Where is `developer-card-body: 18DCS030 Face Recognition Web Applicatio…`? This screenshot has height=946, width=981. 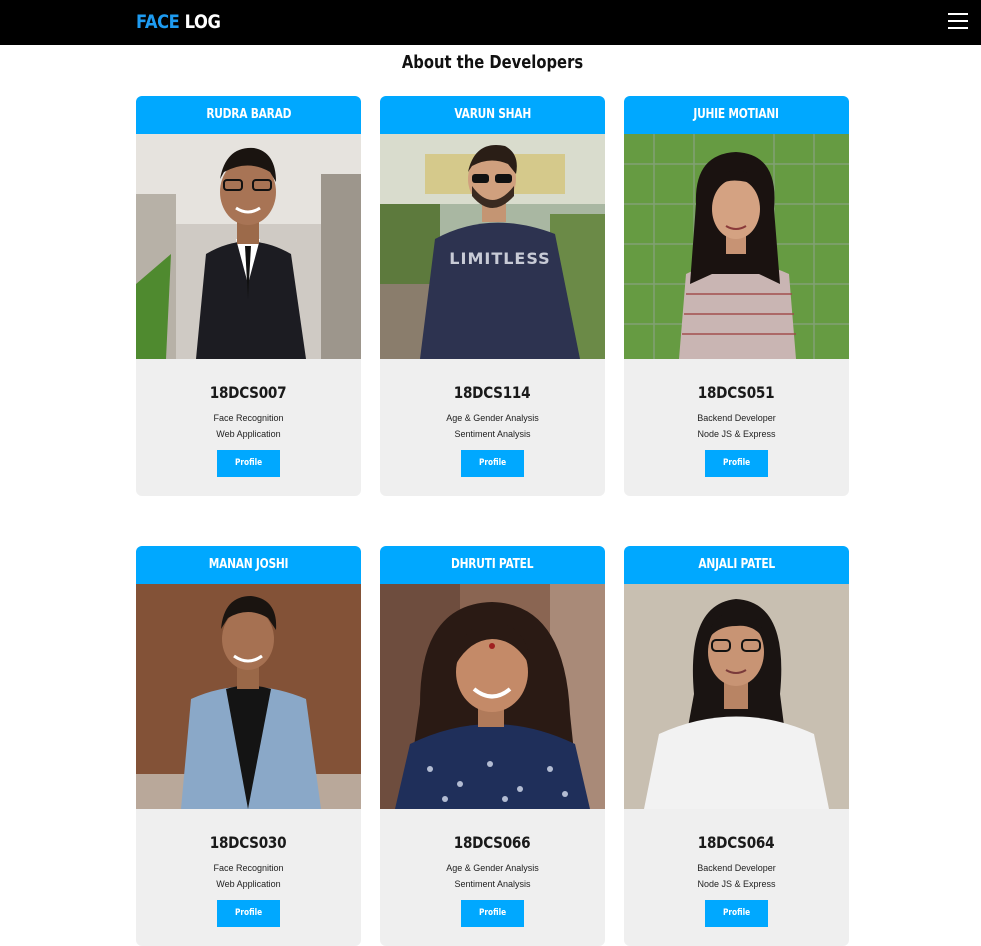
developer-card-body: 18DCS030 Face Recognition Web Applicatio… is located at coordinates (248, 889).